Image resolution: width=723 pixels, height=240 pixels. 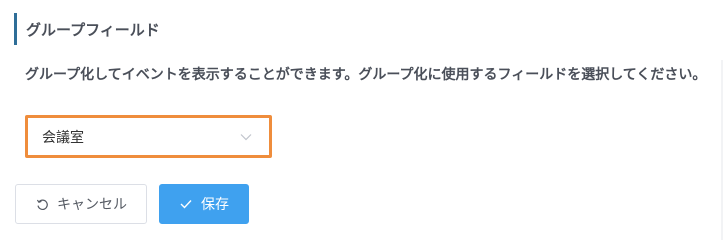 What do you see at coordinates (92, 204) in the screenshot?
I see `cancel-button-label: キャンセル` at bounding box center [92, 204].